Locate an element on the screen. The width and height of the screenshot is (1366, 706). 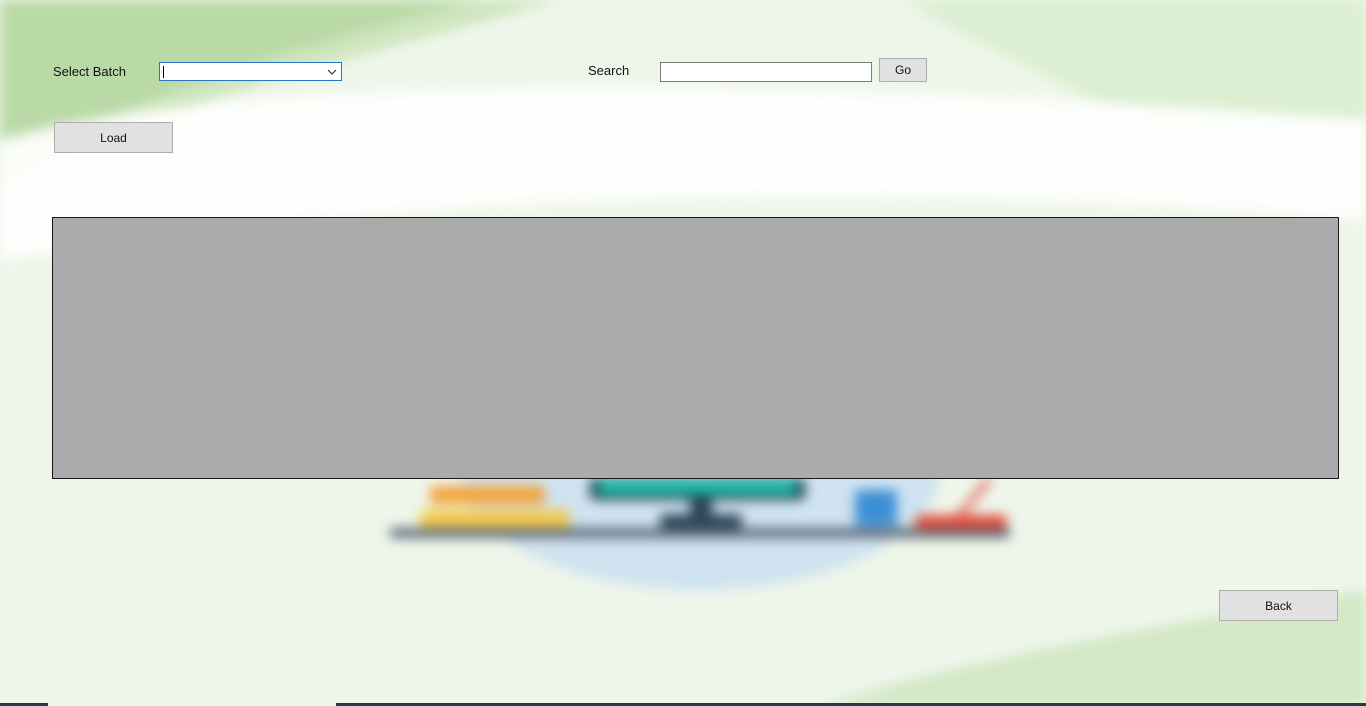
text-caret is located at coordinates (163, 72).